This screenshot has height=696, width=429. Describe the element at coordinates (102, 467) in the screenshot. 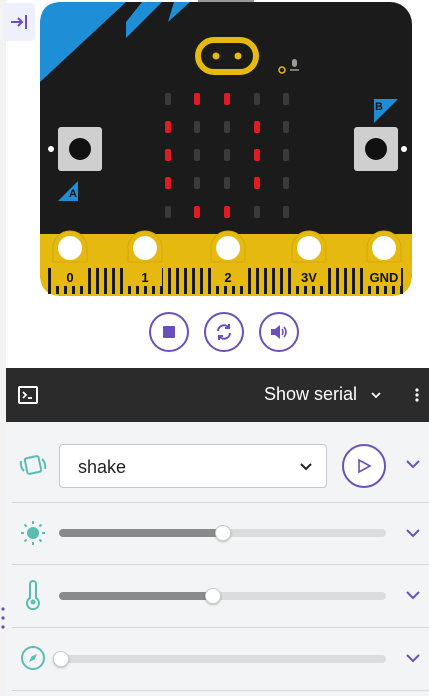

I see `gesture-select-value: shake` at that location.